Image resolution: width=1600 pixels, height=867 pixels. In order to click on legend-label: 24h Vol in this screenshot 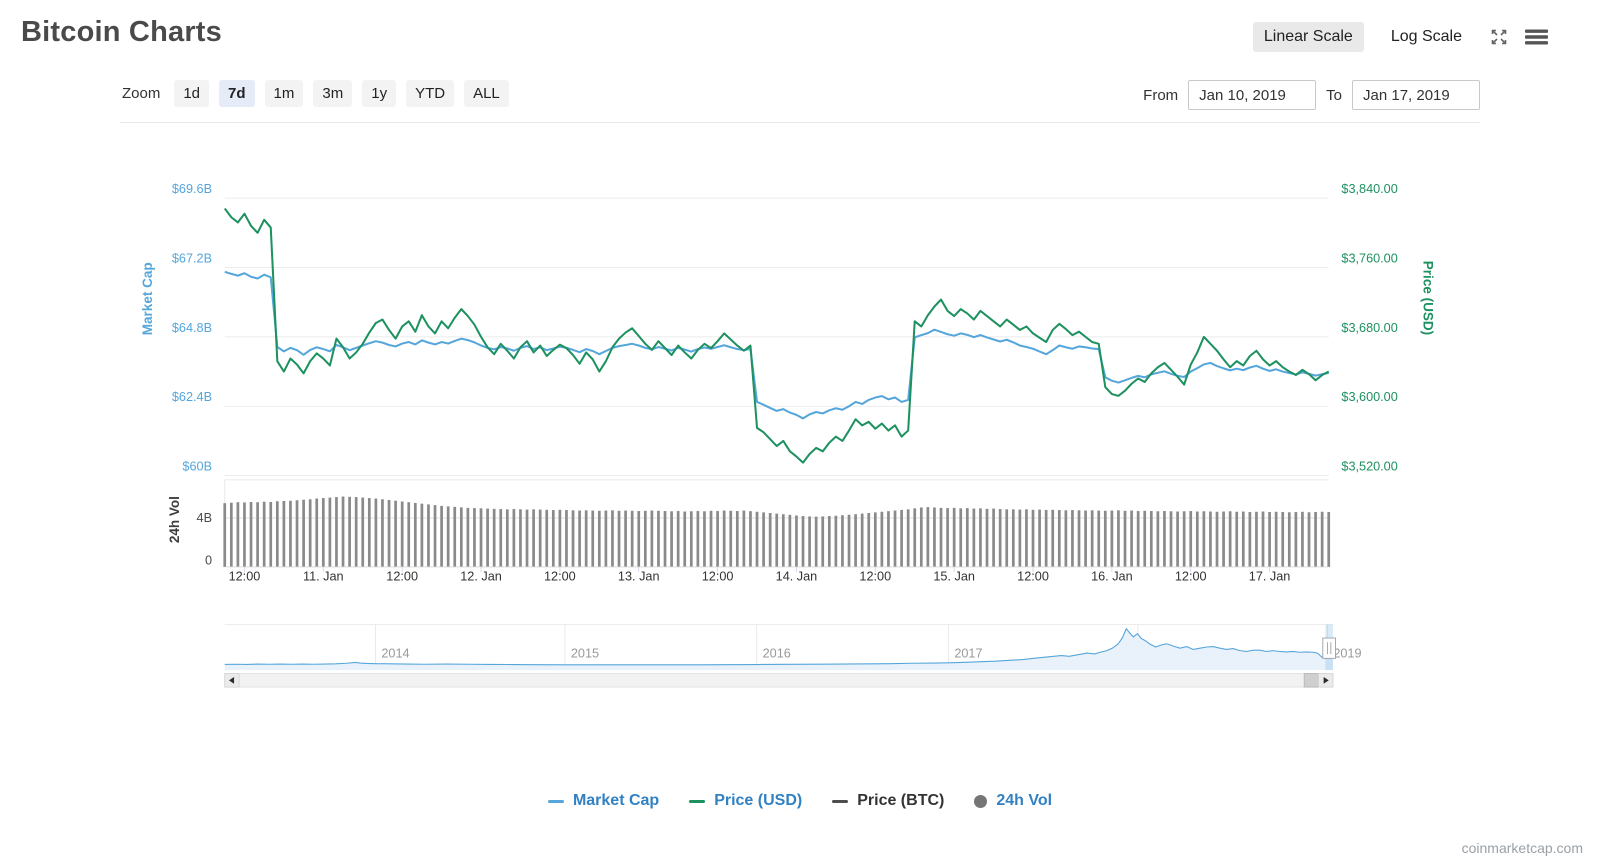, I will do `click(1024, 800)`.